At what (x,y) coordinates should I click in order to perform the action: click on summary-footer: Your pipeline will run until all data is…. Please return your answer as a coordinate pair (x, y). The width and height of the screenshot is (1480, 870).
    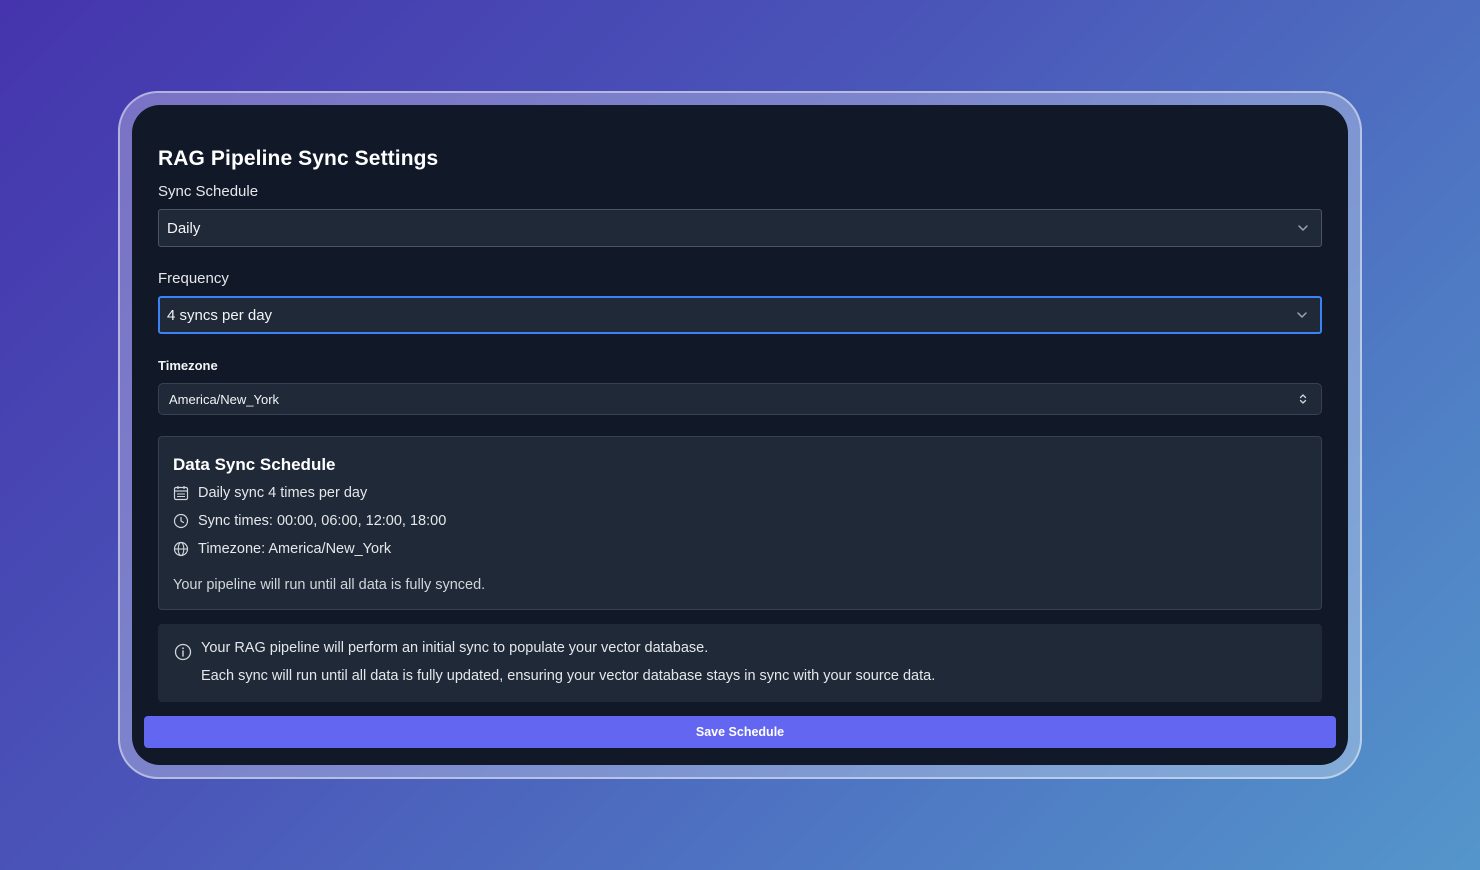
    Looking at the image, I should click on (329, 585).